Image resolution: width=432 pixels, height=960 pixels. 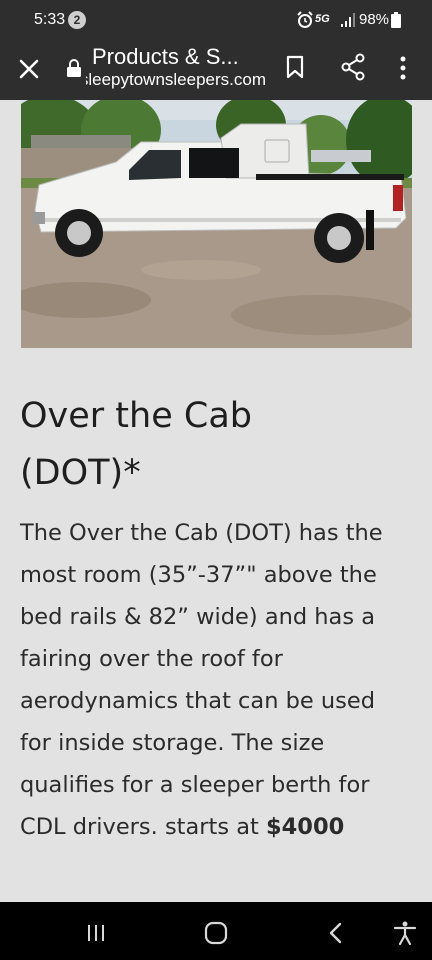 I want to click on body-last-prefix: CDL drivers. starts at, so click(x=143, y=827).